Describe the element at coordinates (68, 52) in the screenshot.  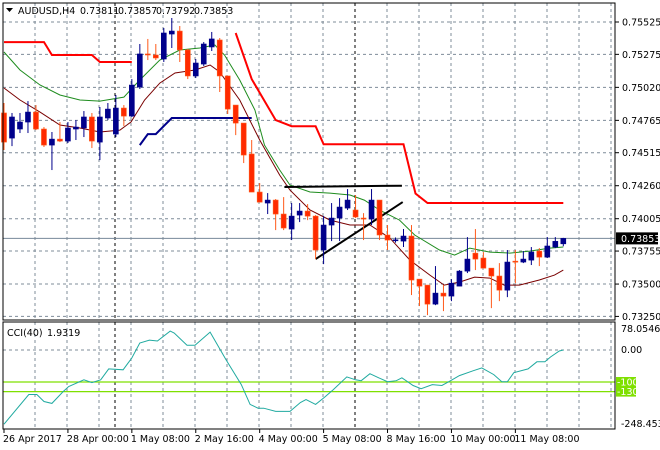
I see `upper-band-line` at that location.